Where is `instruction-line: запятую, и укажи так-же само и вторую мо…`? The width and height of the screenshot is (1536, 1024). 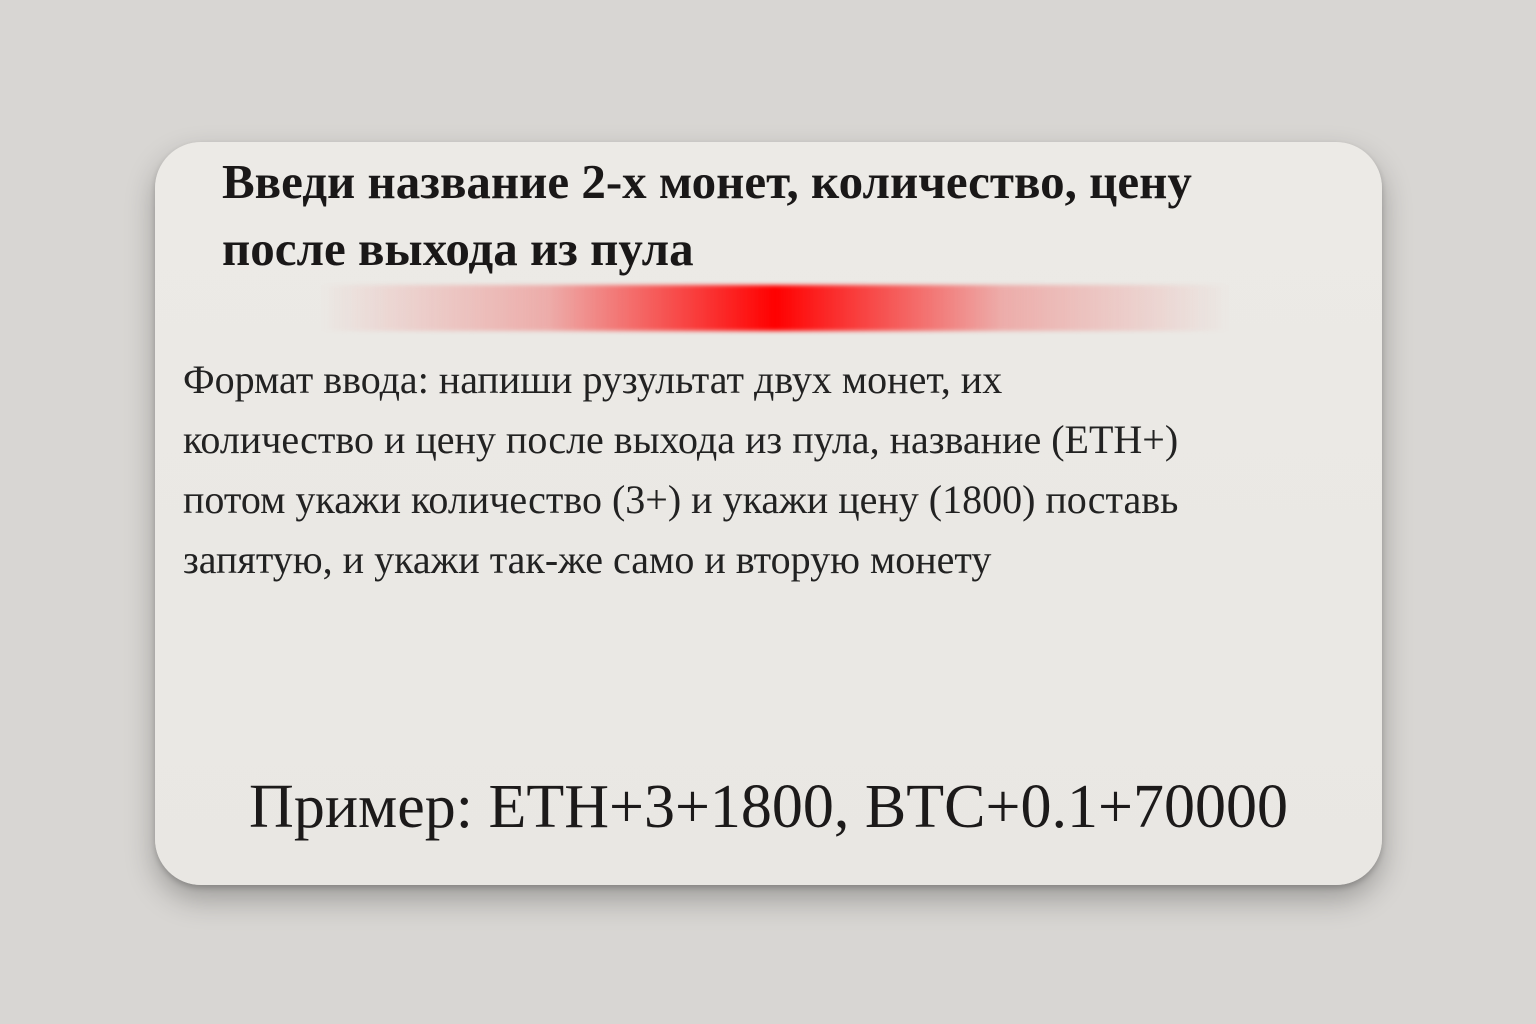 instruction-line: запятую, и укажи так-же само и вторую мо… is located at coordinates (587, 559).